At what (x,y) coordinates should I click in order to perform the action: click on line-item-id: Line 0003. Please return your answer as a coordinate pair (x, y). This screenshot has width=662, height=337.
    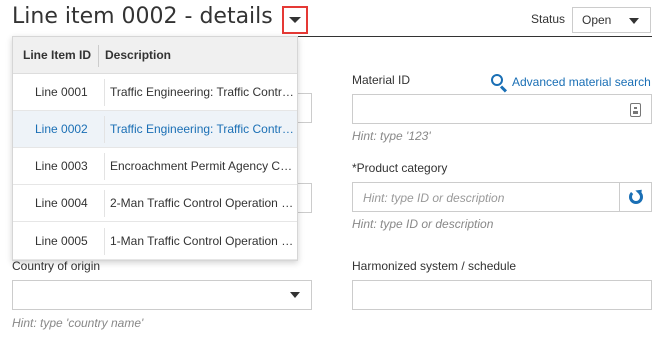
    Looking at the image, I should click on (61, 166).